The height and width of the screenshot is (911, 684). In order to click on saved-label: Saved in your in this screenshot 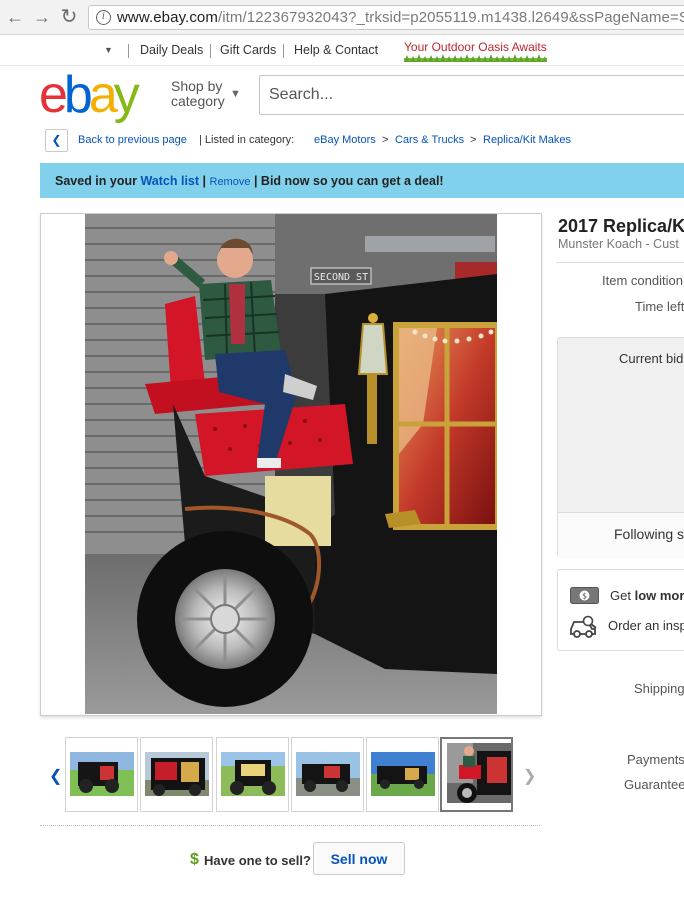, I will do `click(96, 181)`.